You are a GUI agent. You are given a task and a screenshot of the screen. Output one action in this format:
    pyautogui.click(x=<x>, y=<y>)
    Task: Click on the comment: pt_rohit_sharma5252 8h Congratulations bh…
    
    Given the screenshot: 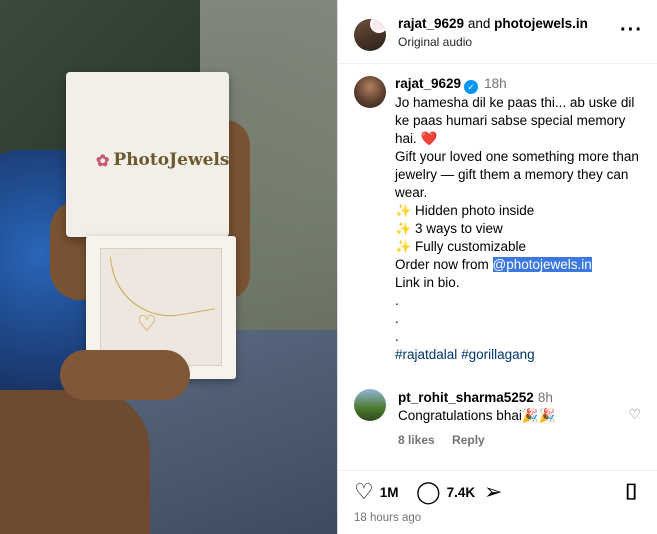 What is the action you would take?
    pyautogui.click(x=513, y=407)
    